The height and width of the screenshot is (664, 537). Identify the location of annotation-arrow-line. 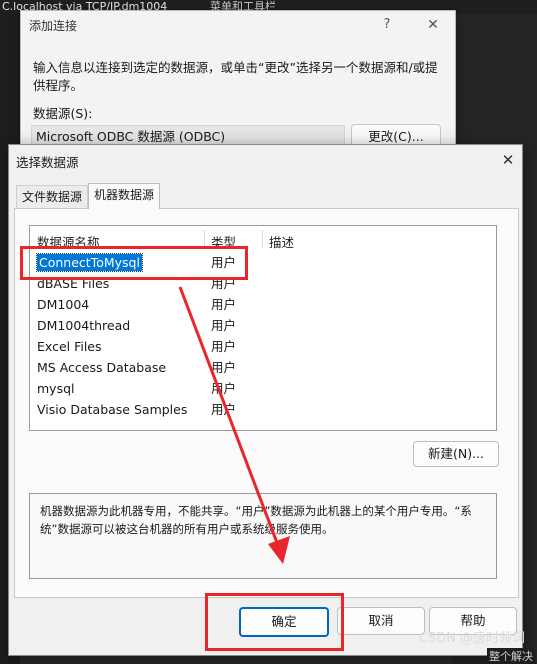
(229, 417).